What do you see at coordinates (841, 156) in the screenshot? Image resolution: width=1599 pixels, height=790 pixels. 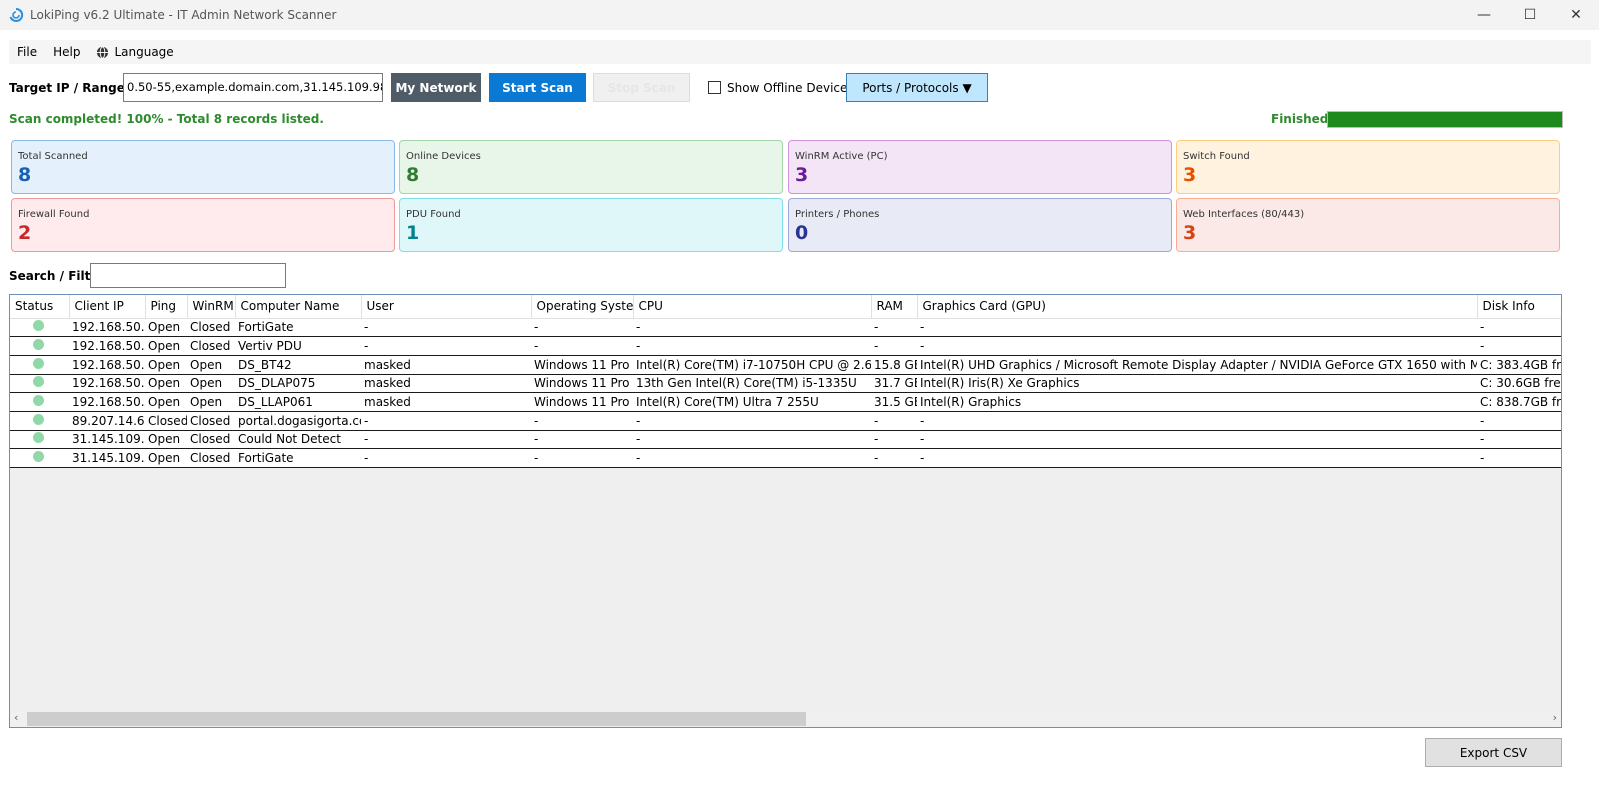 I see `stat-card-label: WinRM Active (PC)` at bounding box center [841, 156].